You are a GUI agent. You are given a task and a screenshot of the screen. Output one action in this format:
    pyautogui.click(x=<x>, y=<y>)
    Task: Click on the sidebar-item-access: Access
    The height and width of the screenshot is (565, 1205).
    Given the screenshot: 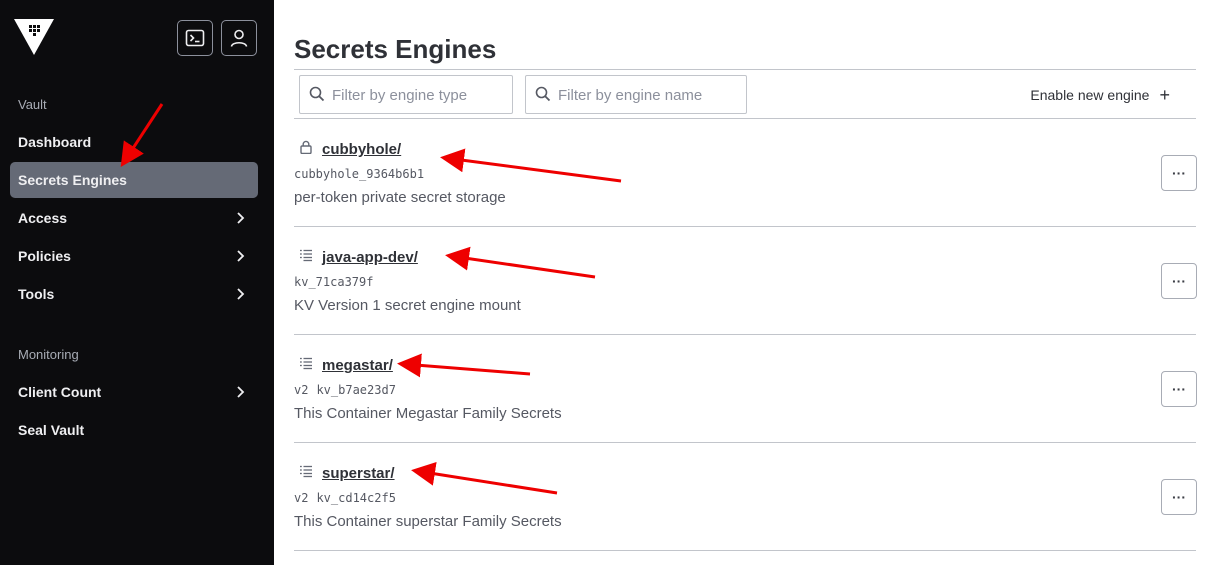 What is the action you would take?
    pyautogui.click(x=134, y=218)
    